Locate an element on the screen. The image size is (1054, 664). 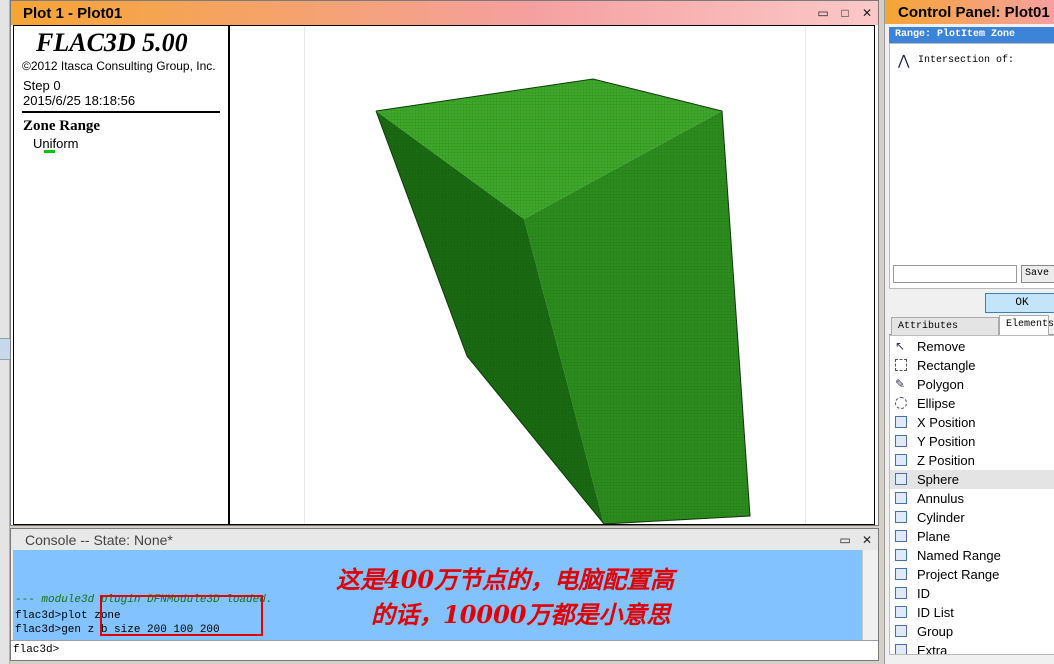
range-tree-item: Intersection of: is located at coordinates (966, 60).